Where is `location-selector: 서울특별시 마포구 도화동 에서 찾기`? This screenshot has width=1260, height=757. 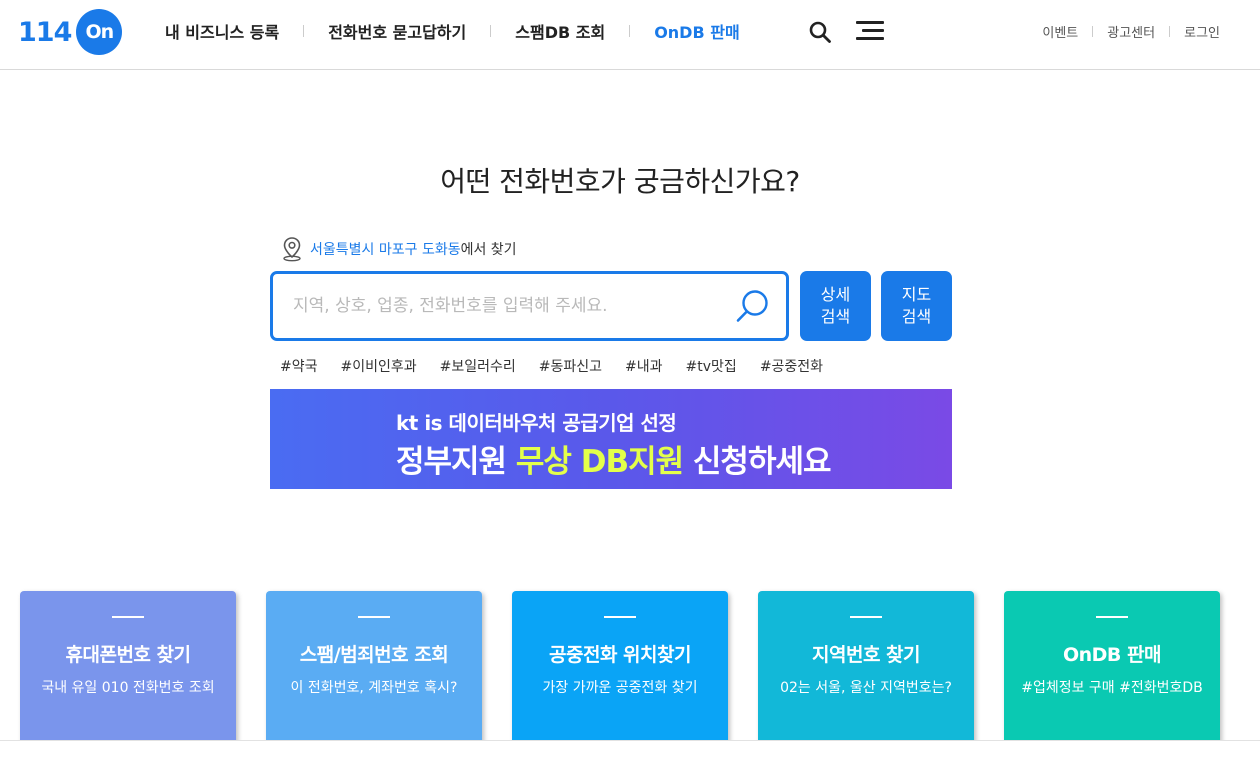
location-selector: 서울특별시 마포구 도화동 에서 찾기 is located at coordinates (398, 249).